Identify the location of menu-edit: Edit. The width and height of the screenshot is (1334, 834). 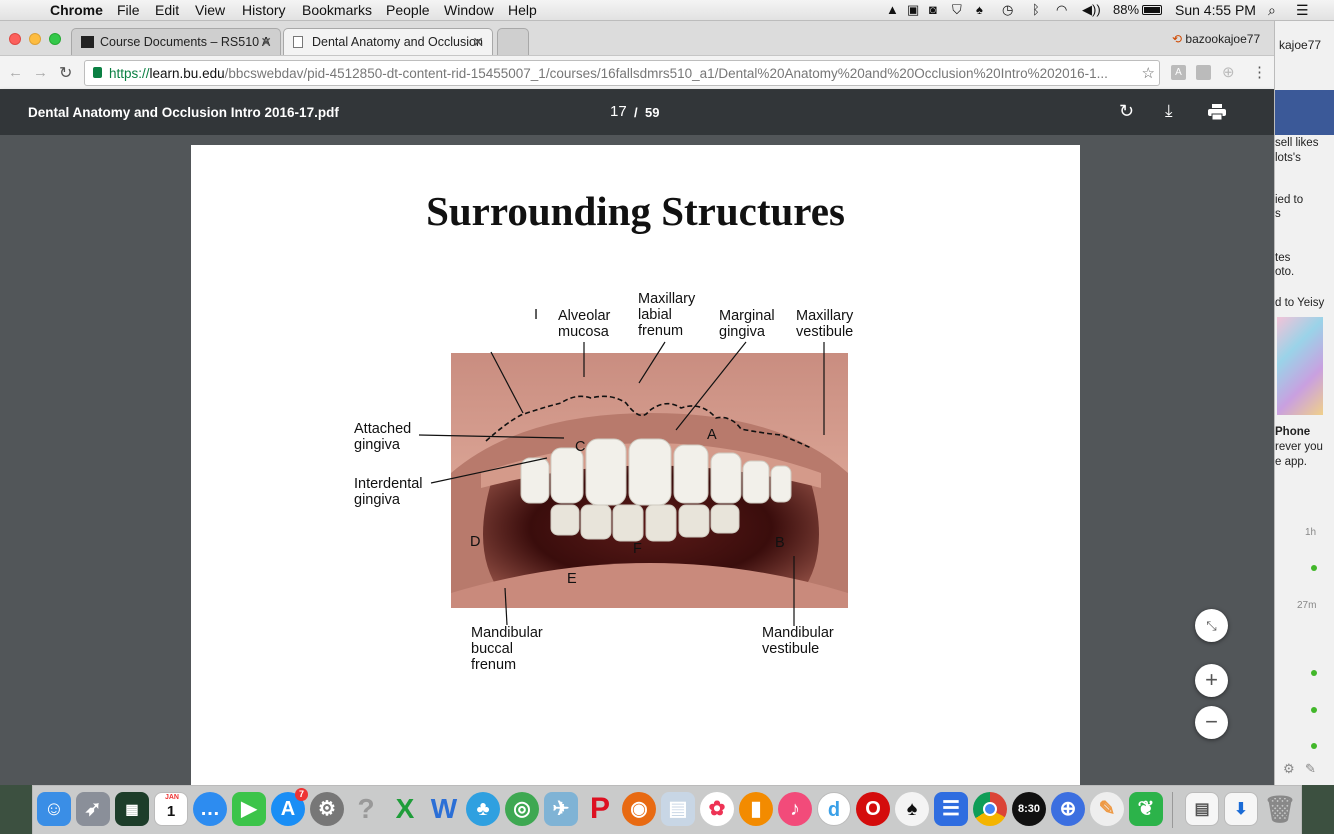
(167, 10).